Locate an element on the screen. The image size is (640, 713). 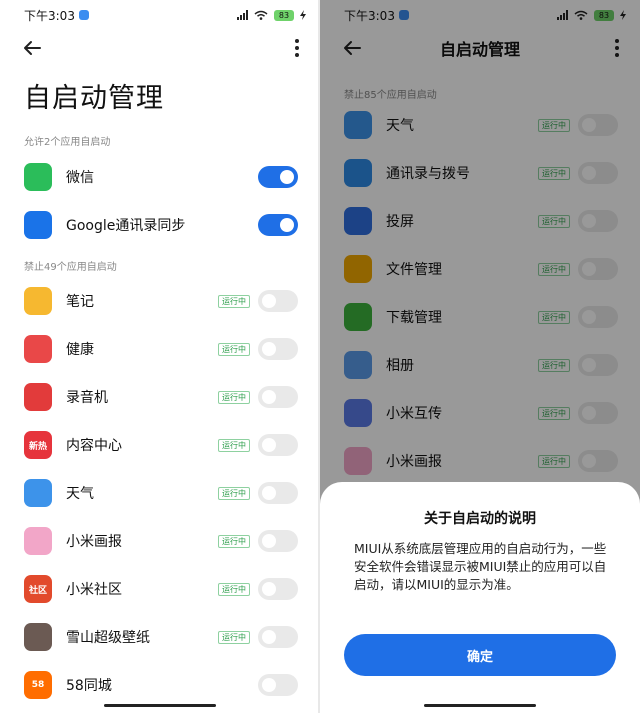
app-row: 天气 运行中 is located at coordinates (160, 493).